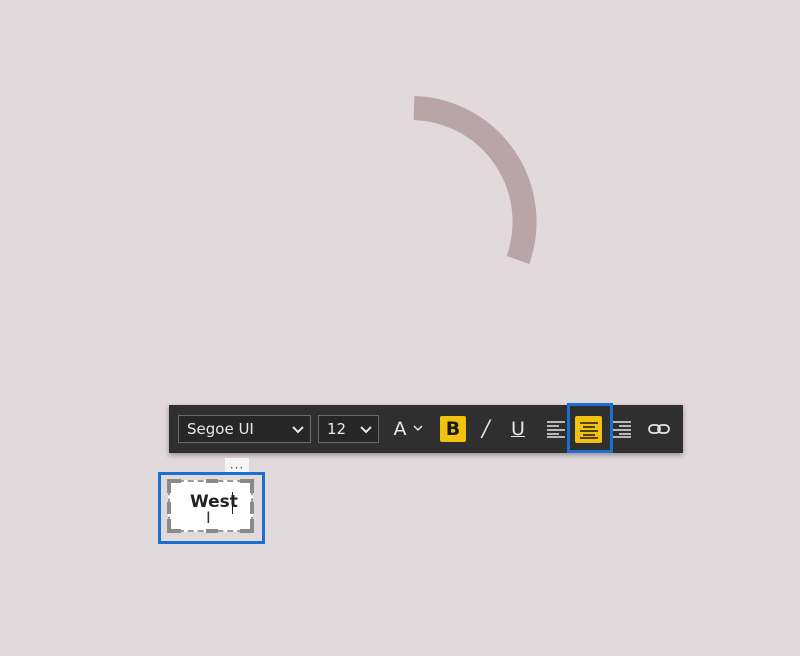  I want to click on align-center-highlight, so click(590, 428).